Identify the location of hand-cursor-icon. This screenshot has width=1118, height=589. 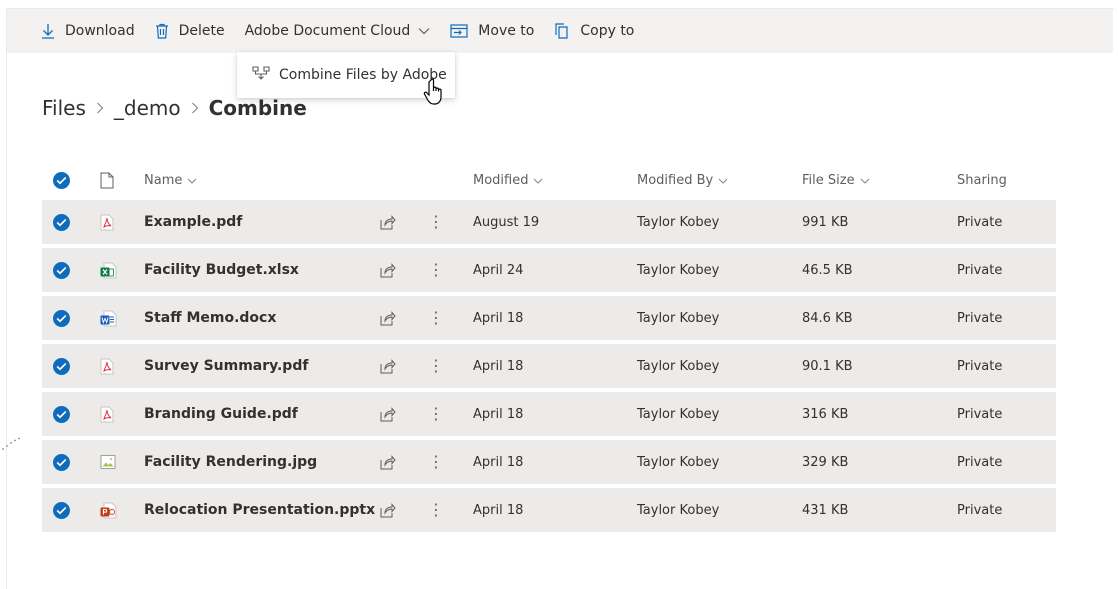
(436, 94).